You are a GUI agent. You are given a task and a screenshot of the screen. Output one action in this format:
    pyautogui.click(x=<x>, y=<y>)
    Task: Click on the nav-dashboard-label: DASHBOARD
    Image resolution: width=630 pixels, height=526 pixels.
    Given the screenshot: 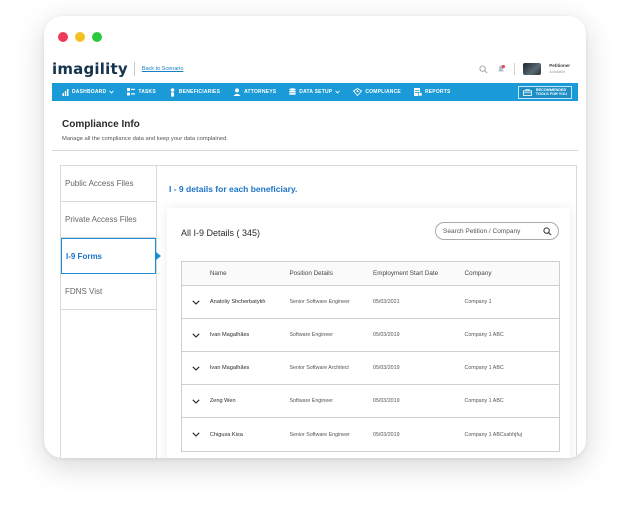 What is the action you would take?
    pyautogui.click(x=89, y=92)
    